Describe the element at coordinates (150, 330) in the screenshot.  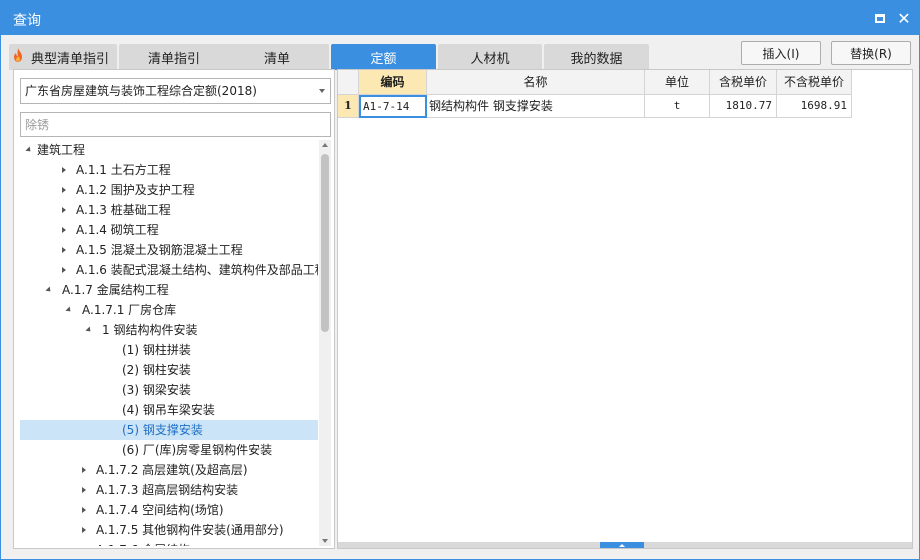
I see `tree-node-label: 1 钢结构构件安装` at that location.